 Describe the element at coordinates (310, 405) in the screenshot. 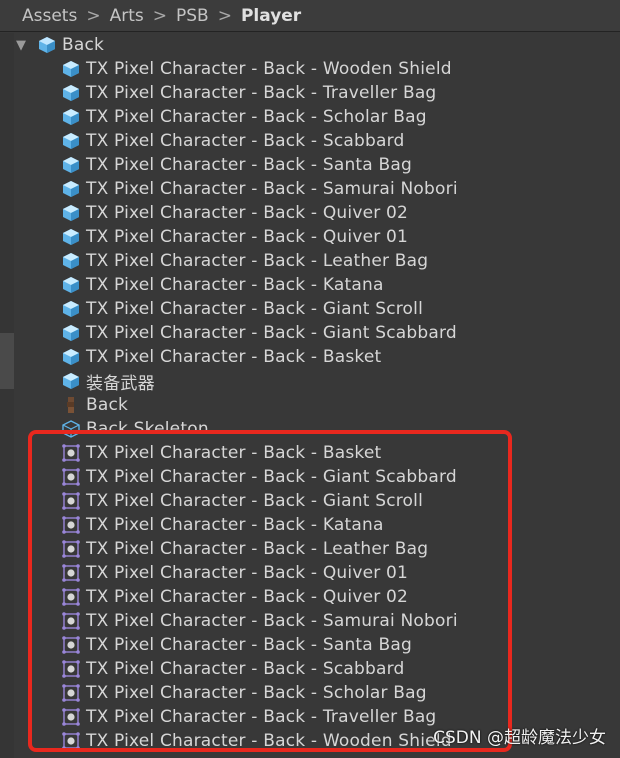

I see `tree-item-texture: Back` at that location.